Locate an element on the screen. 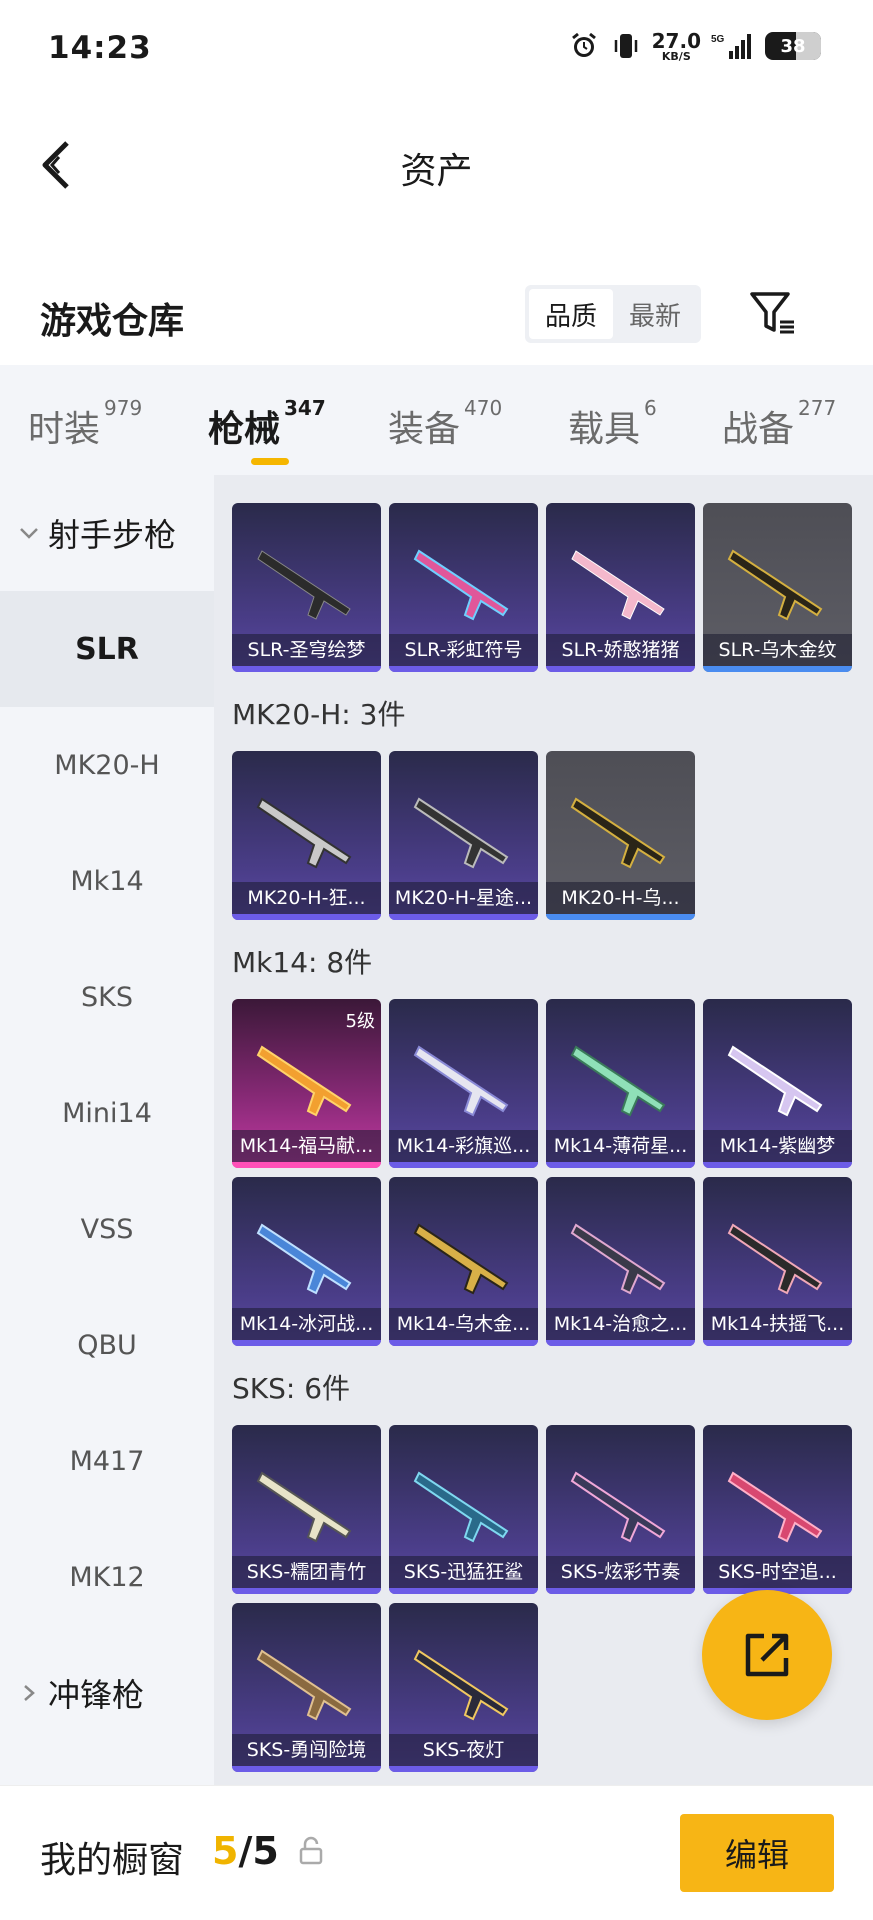 The width and height of the screenshot is (873, 1920). showcase-count: 5/5 is located at coordinates (245, 1851).